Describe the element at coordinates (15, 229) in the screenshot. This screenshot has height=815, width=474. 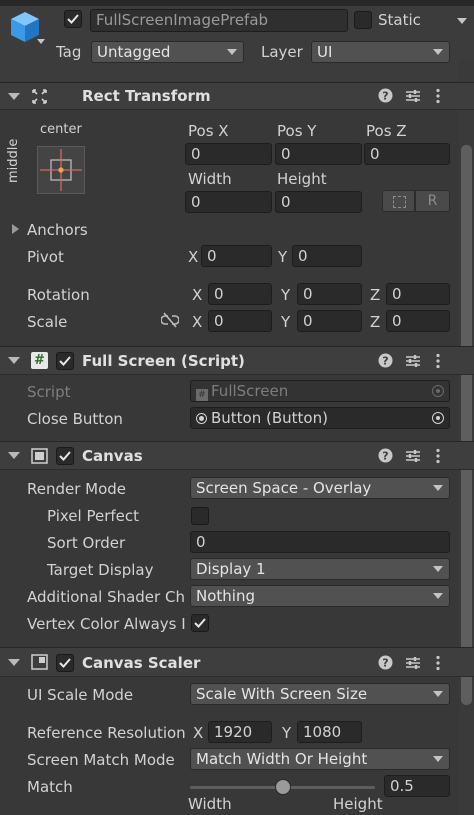
I see `anchors-foldout-icon` at that location.